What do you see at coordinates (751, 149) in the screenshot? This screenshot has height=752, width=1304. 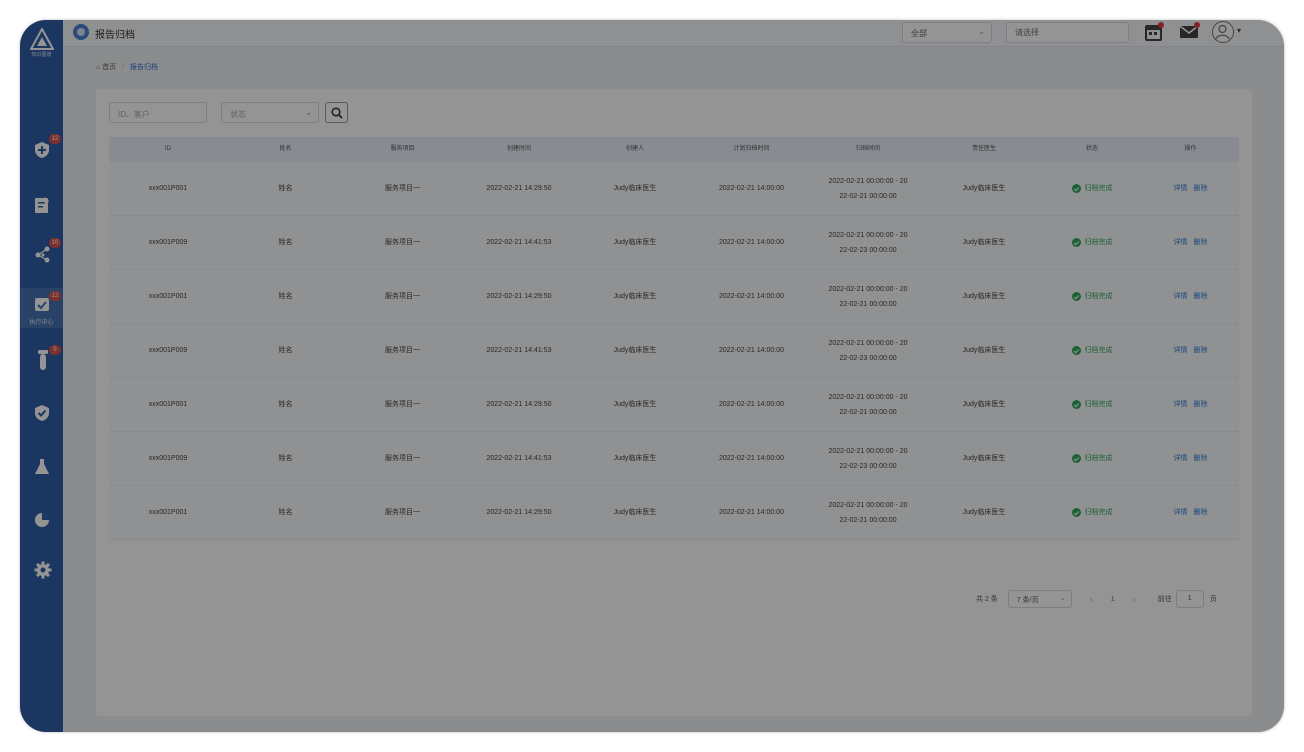 I see `column-header: 计划归档时间` at bounding box center [751, 149].